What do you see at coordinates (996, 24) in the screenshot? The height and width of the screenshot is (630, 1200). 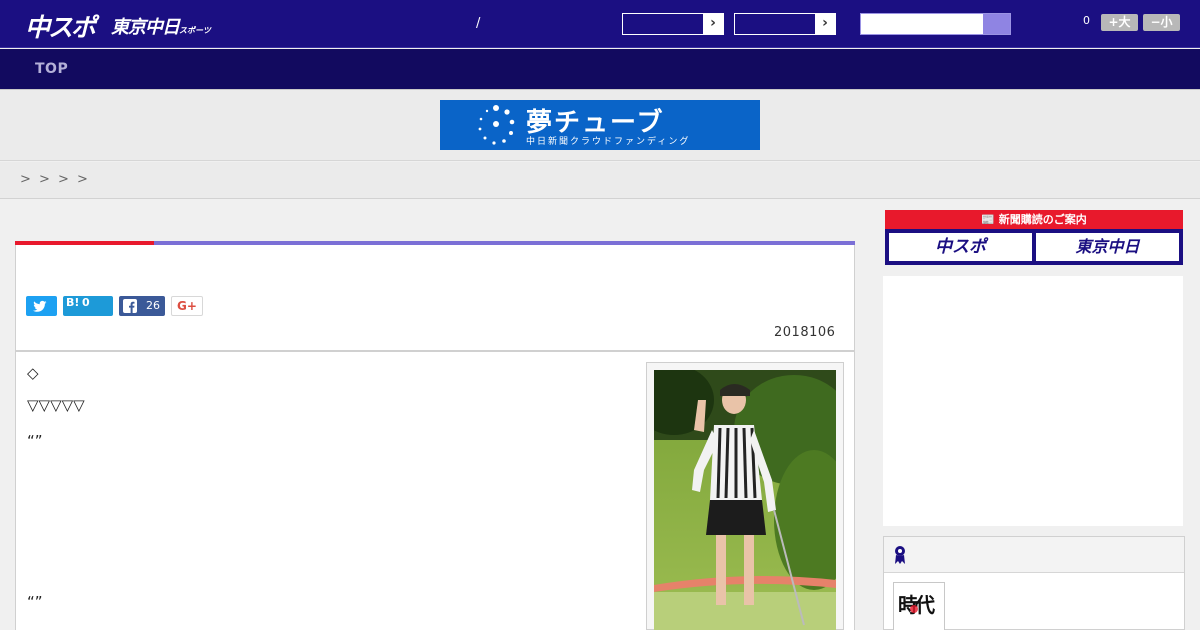 I see `search-button` at bounding box center [996, 24].